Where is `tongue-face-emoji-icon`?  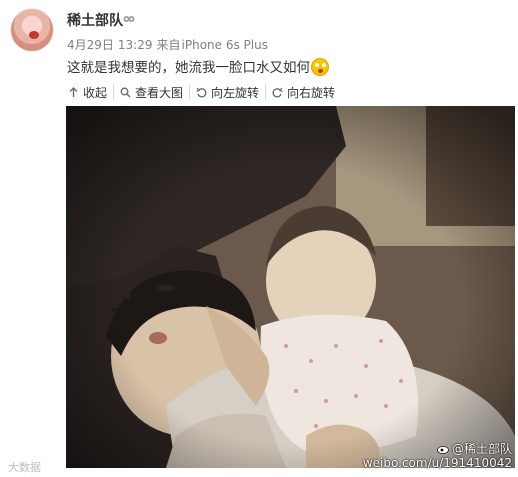 tongue-face-emoji-icon is located at coordinates (320, 67).